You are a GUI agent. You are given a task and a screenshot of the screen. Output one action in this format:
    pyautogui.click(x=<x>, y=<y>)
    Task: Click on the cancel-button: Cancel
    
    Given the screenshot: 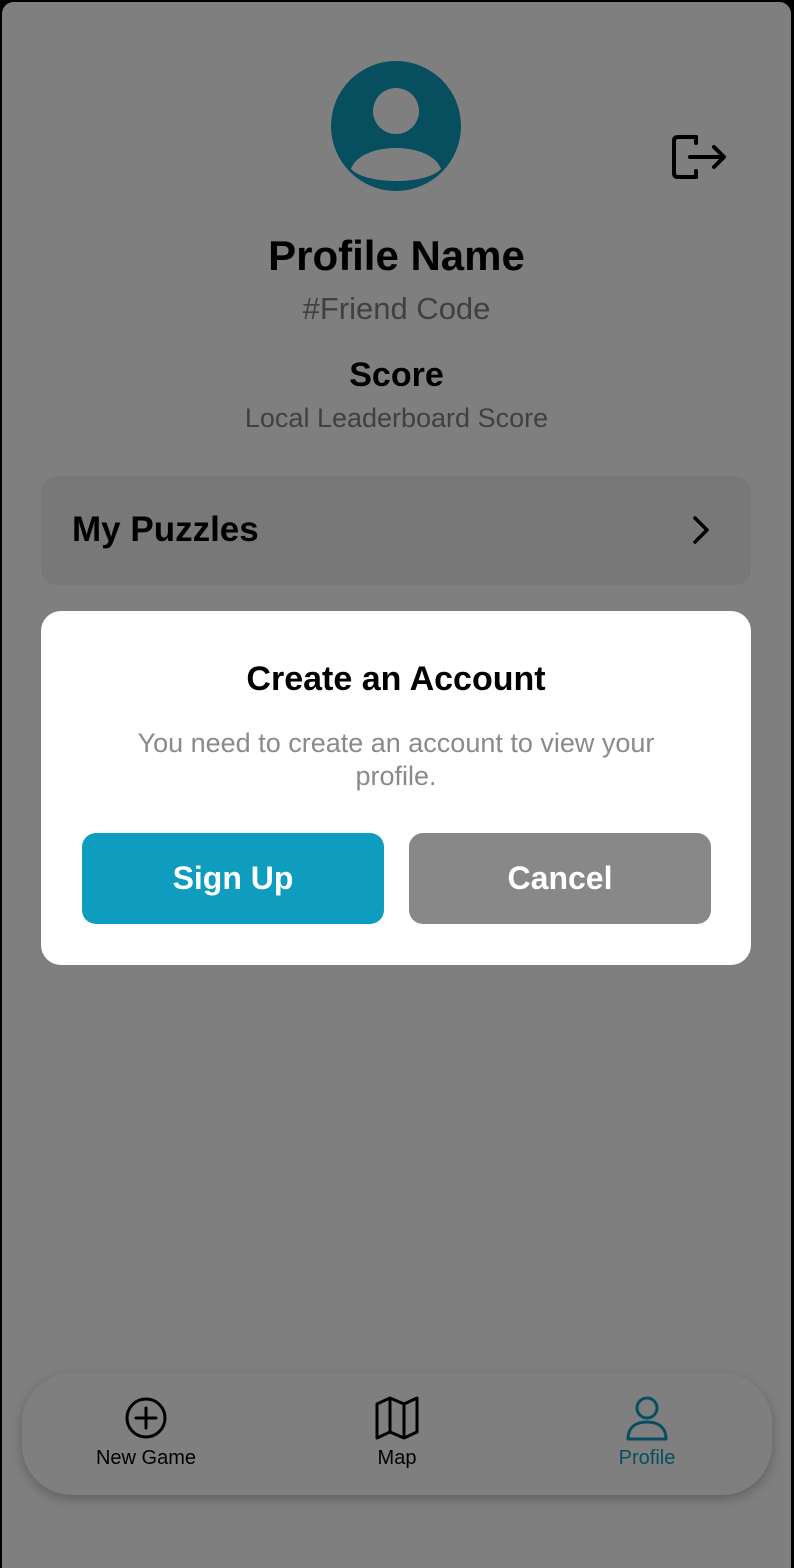 What is the action you would take?
    pyautogui.click(x=560, y=878)
    